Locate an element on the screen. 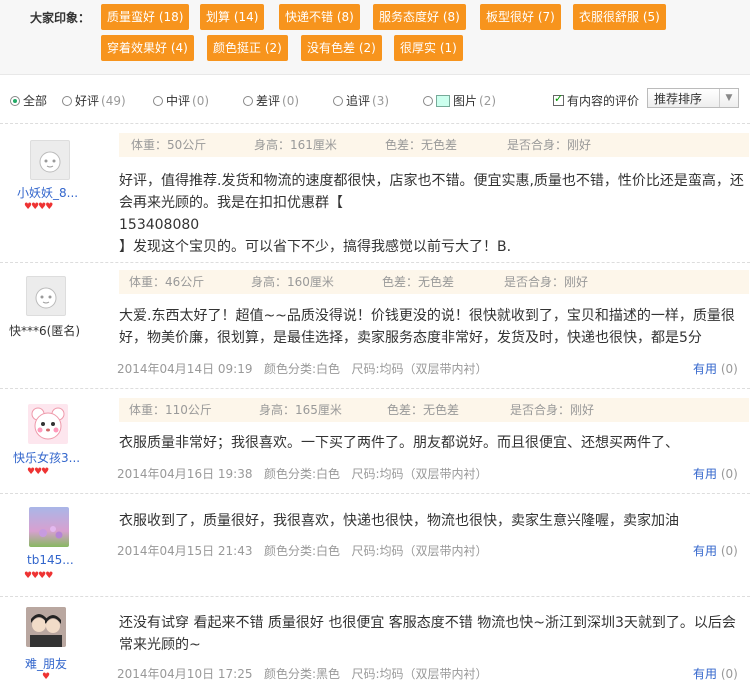 This screenshot has height=684, width=750. weight-info: 体重：110公斤 is located at coordinates (170, 410).